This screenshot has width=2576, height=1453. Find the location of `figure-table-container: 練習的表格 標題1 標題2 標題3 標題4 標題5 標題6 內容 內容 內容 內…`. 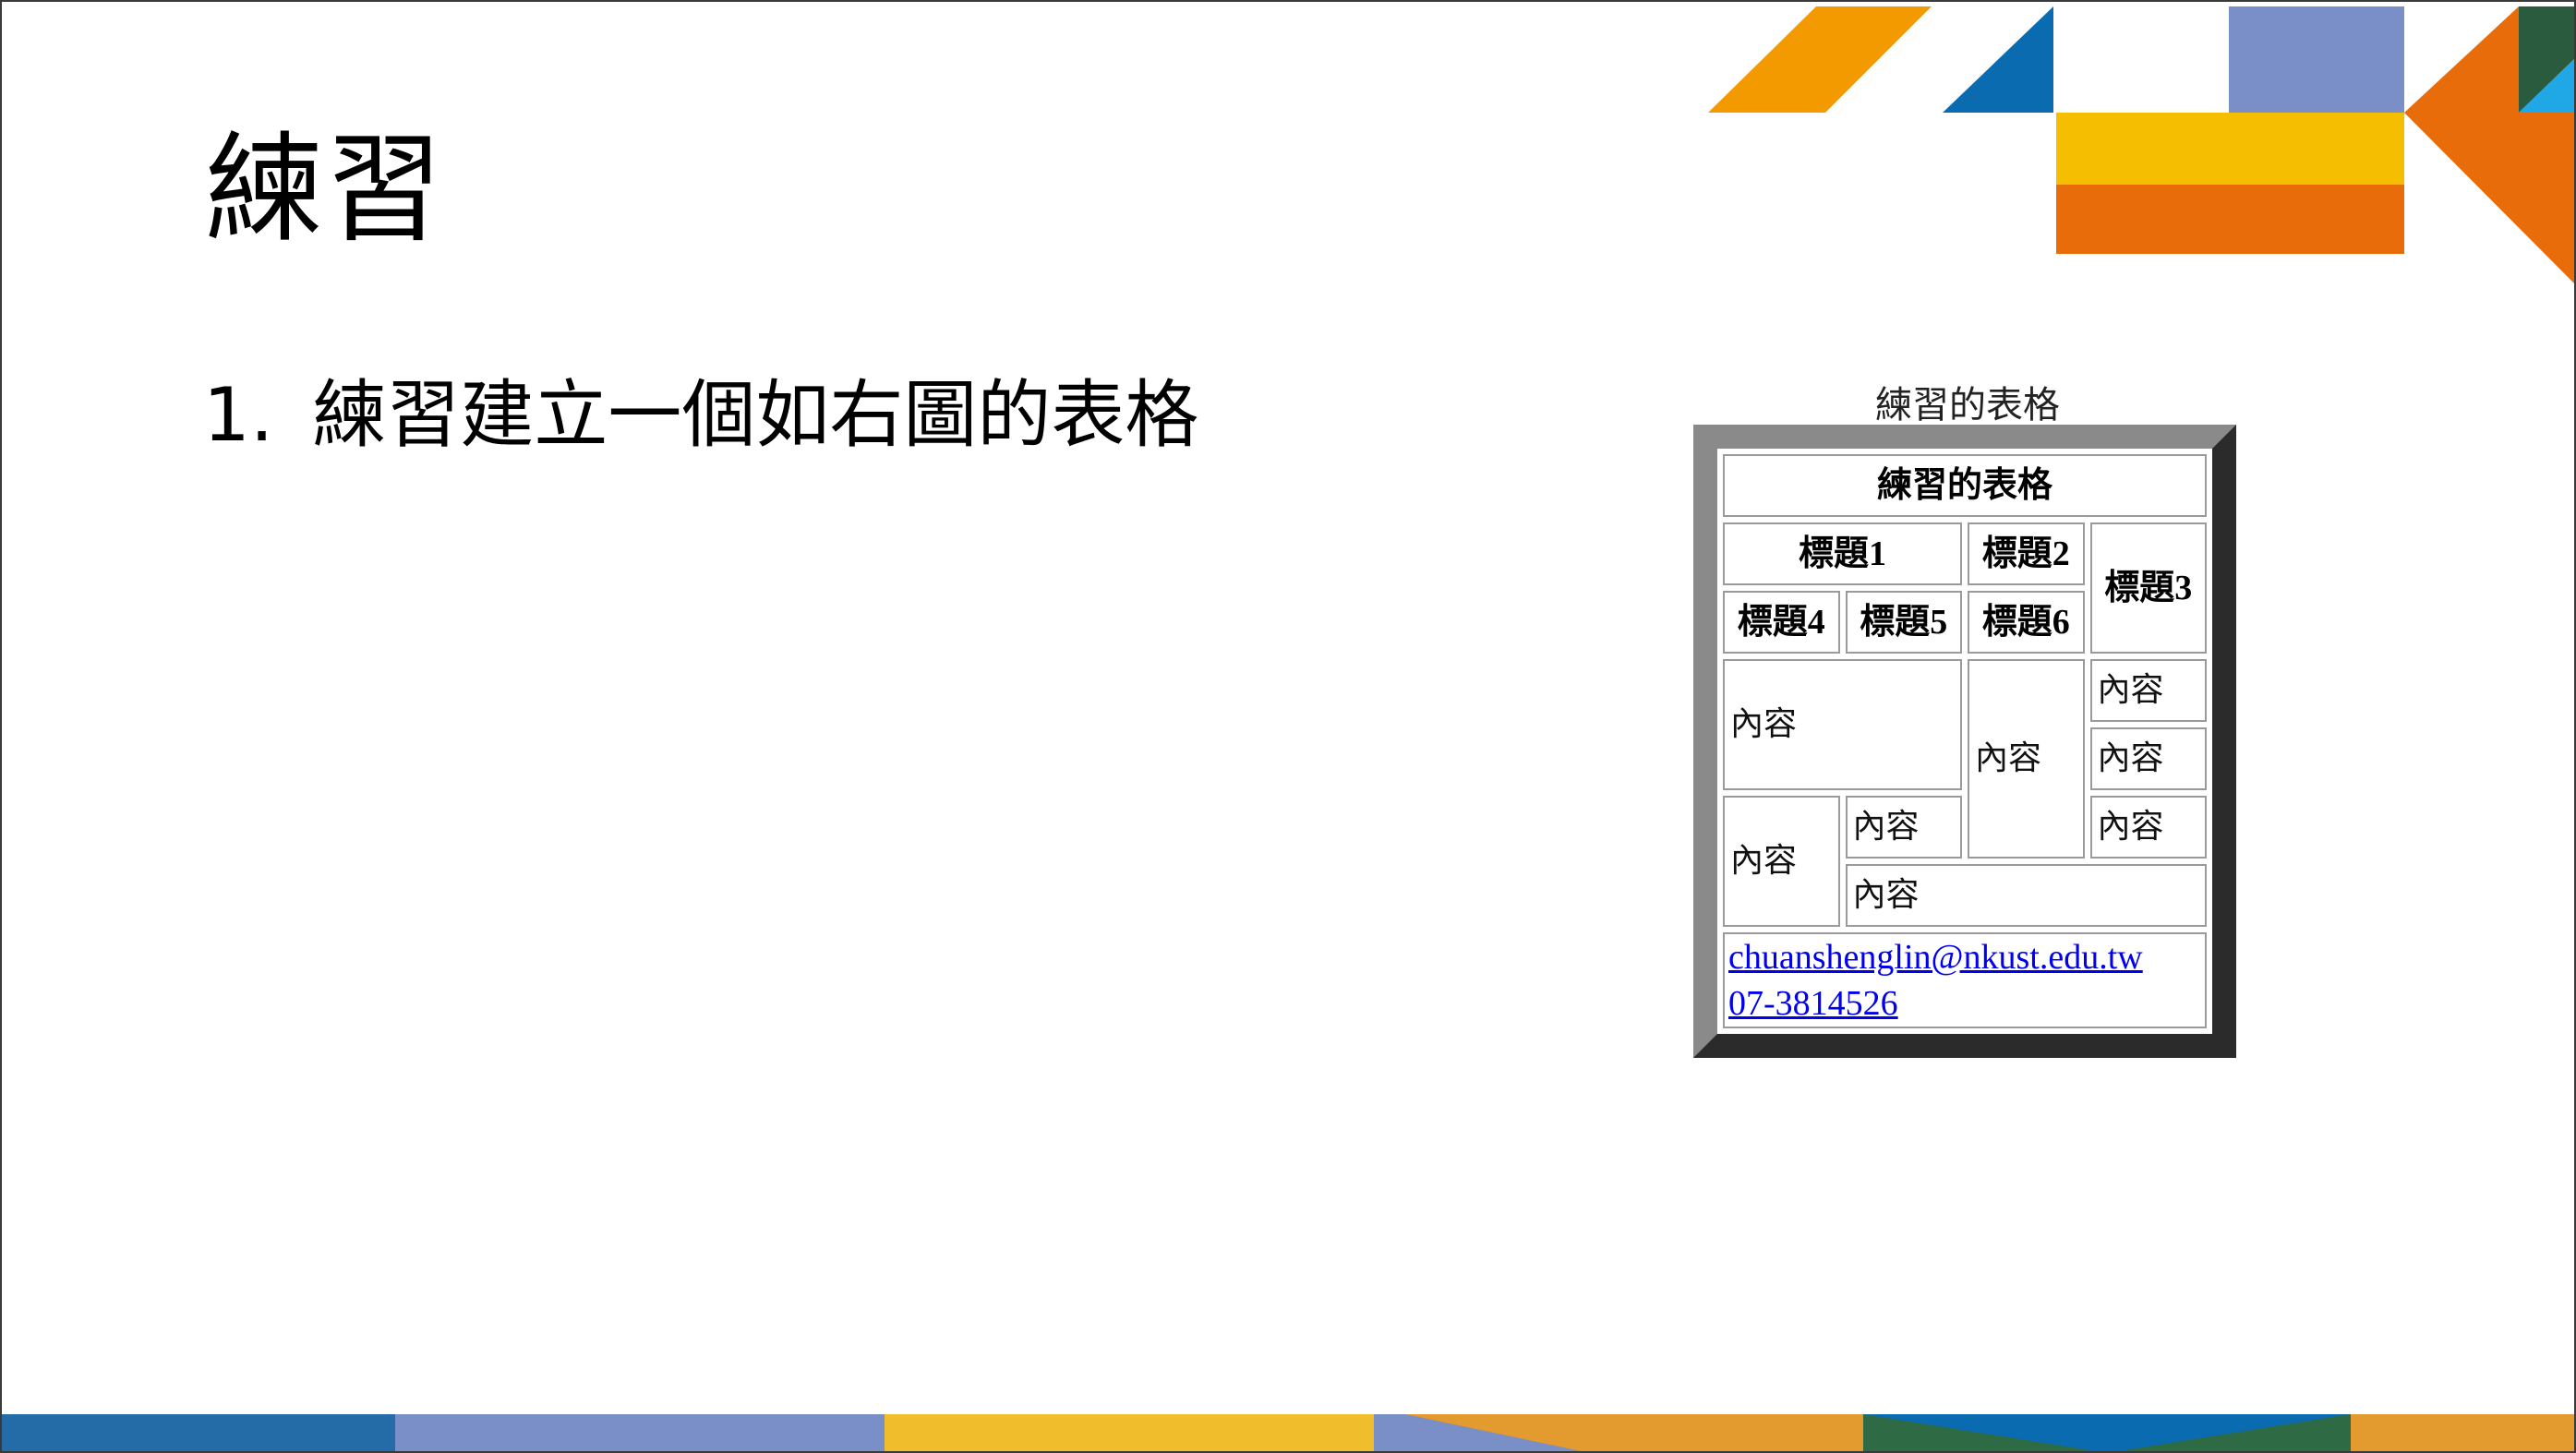

figure-table-container: 練習的表格 標題1 標題2 標題3 標題4 標題5 標題6 內容 內容 內容 內… is located at coordinates (1964, 741).